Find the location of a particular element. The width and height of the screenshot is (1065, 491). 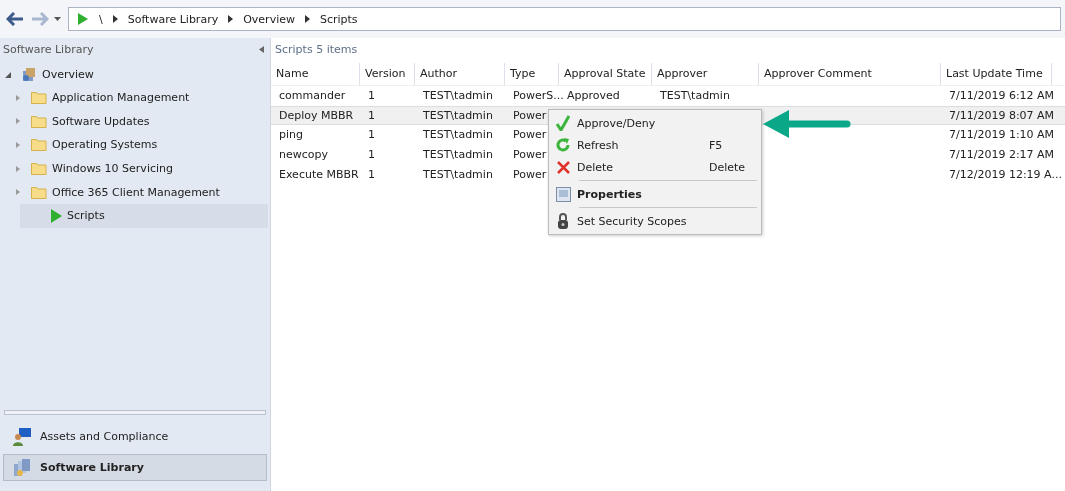

delete-icon is located at coordinates (563, 167).